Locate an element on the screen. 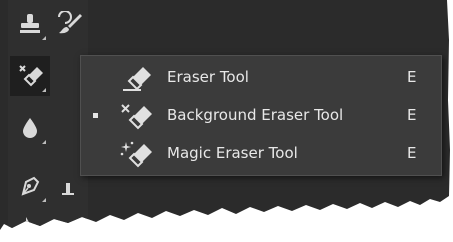  arrow-icon is located at coordinates (30, 221).